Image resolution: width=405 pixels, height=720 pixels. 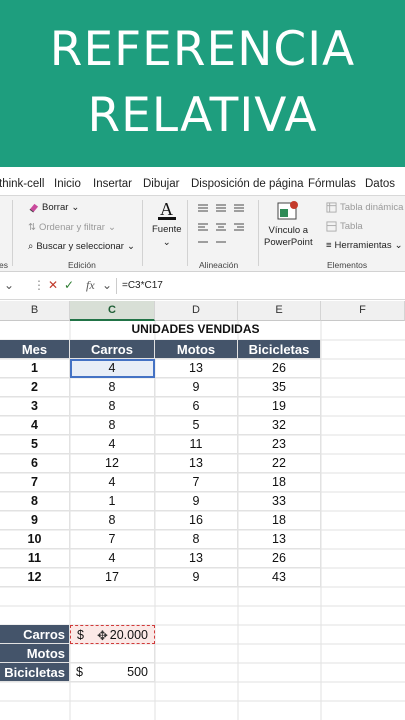 I want to click on group-label-elementos: Elementos, so click(x=347, y=265).